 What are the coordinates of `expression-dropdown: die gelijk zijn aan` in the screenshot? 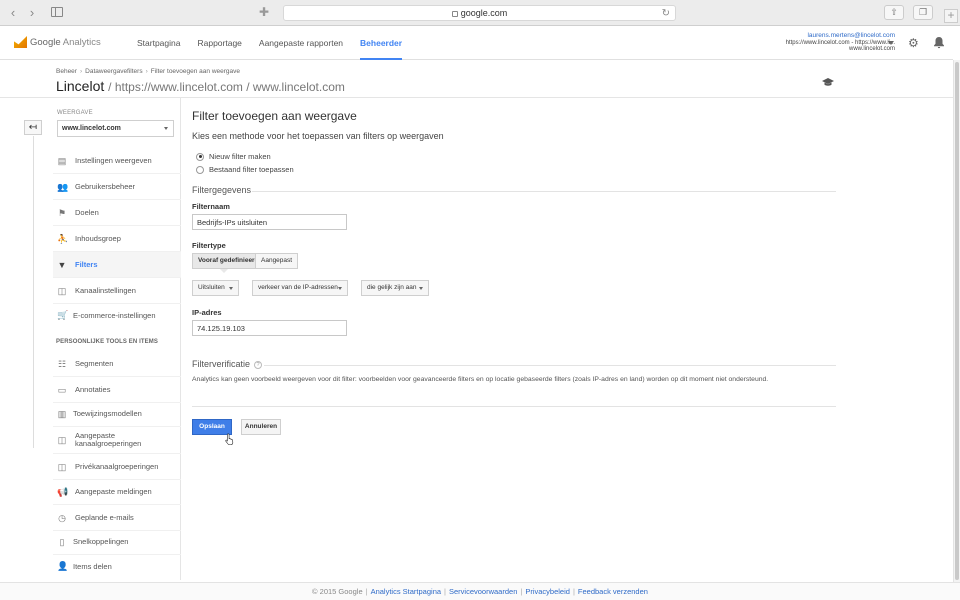 It's located at (395, 288).